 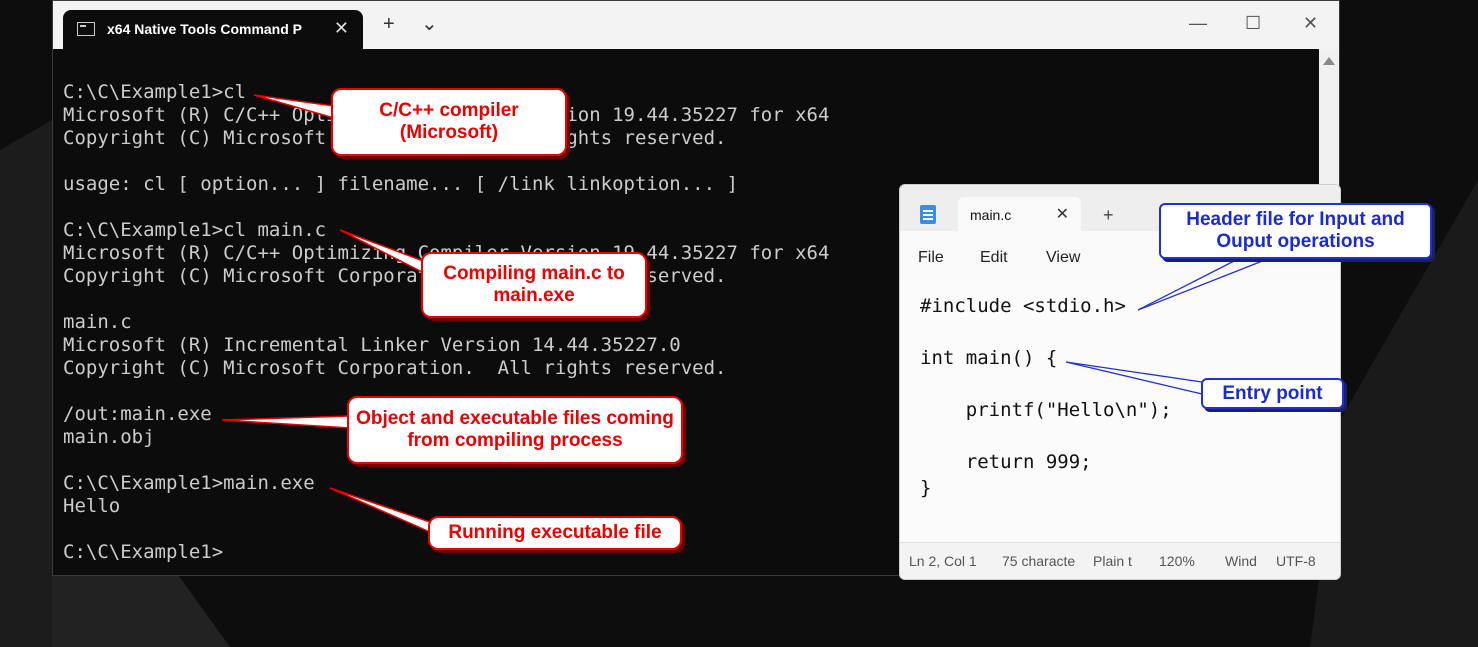 I want to click on callout-compiling: Compiling main.c to main.exe, so click(x=534, y=285).